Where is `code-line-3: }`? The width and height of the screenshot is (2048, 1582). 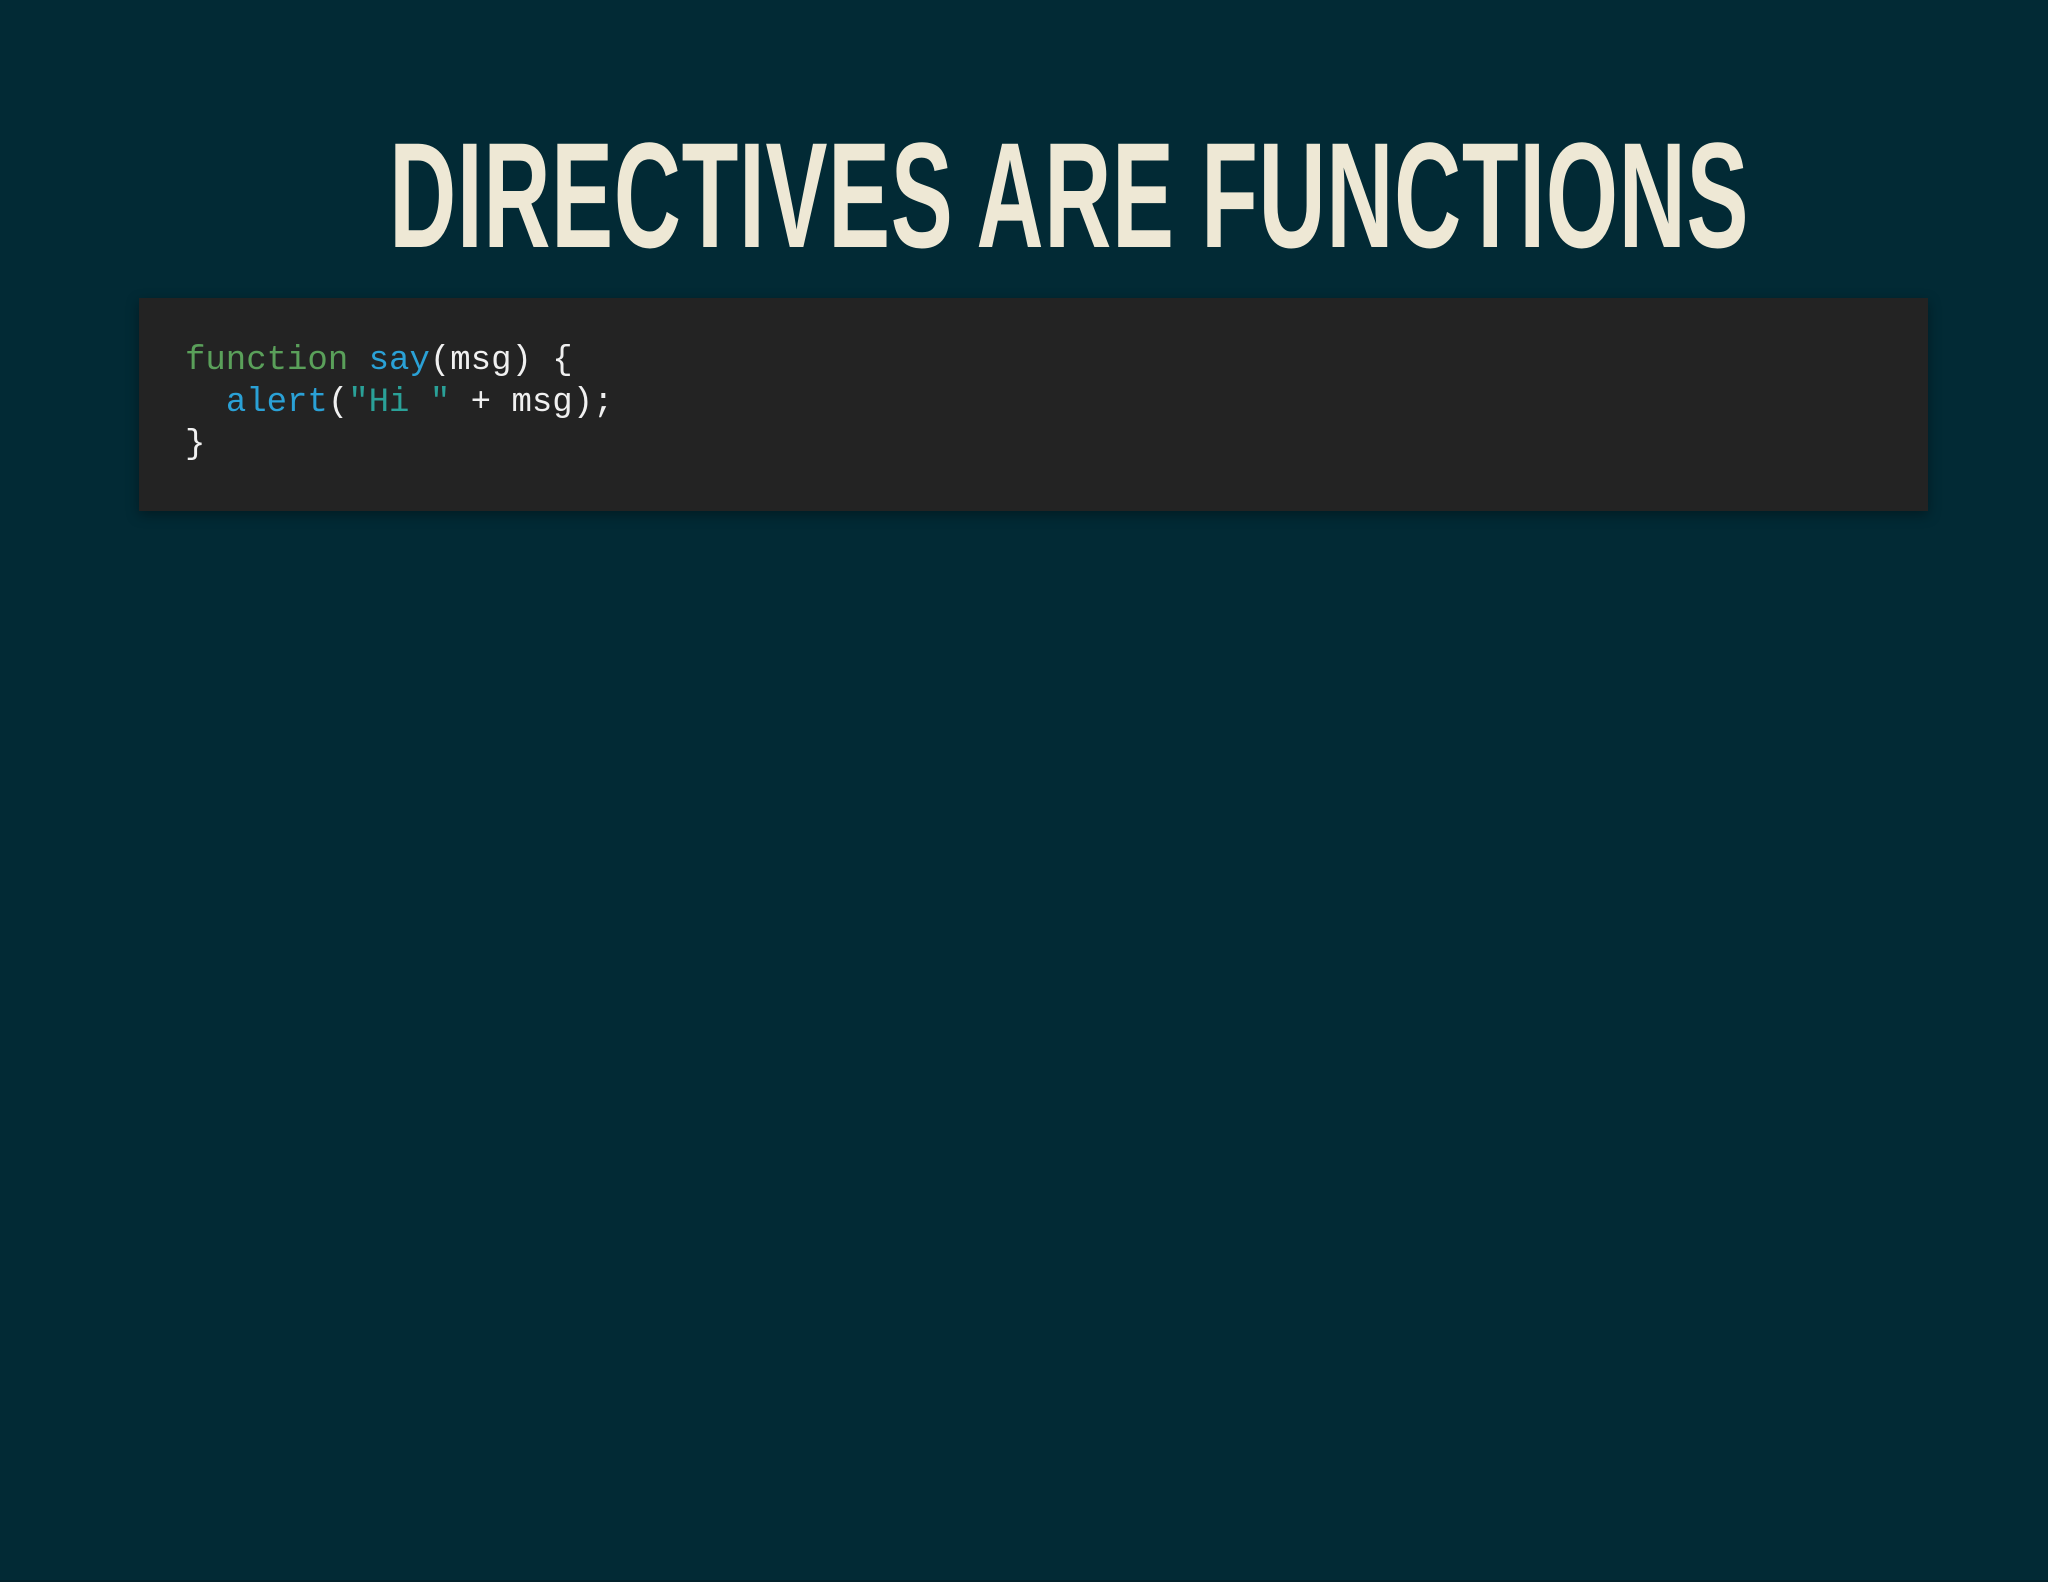
code-line-3: } is located at coordinates (1033, 445).